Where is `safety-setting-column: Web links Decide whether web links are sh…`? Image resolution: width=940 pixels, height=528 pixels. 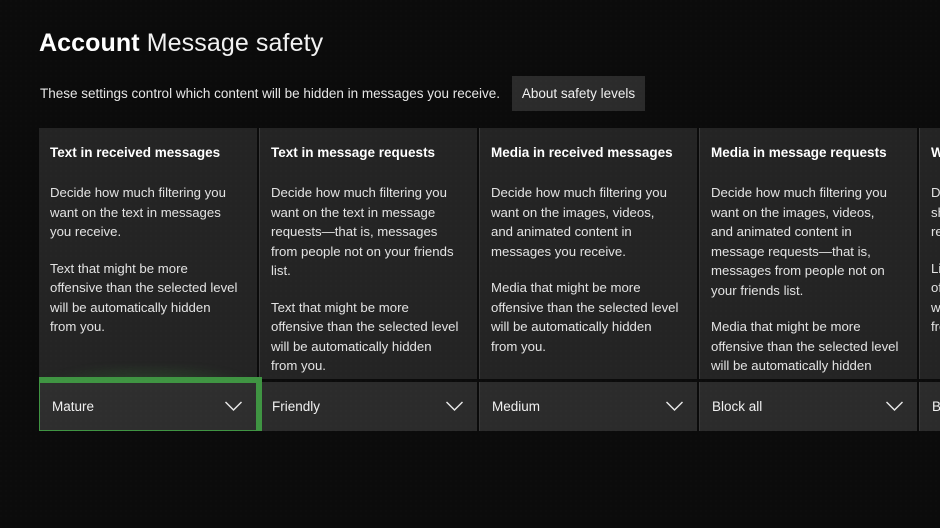 safety-setting-column: Web links Decide whether web links are sh… is located at coordinates (929, 279).